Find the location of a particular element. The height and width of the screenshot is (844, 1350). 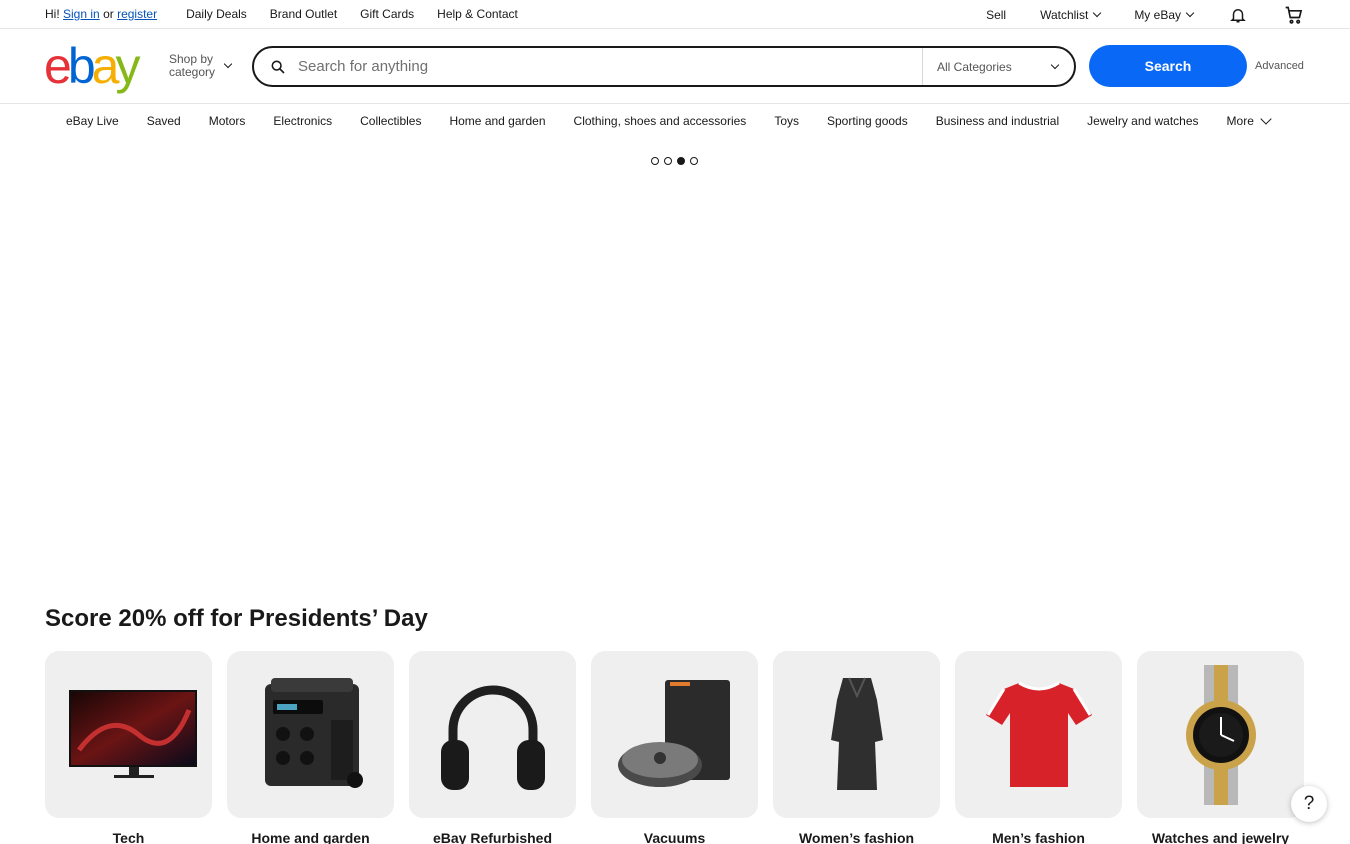

nav-item-clothing: Clothing, shoes and accessories is located at coordinates (660, 121).